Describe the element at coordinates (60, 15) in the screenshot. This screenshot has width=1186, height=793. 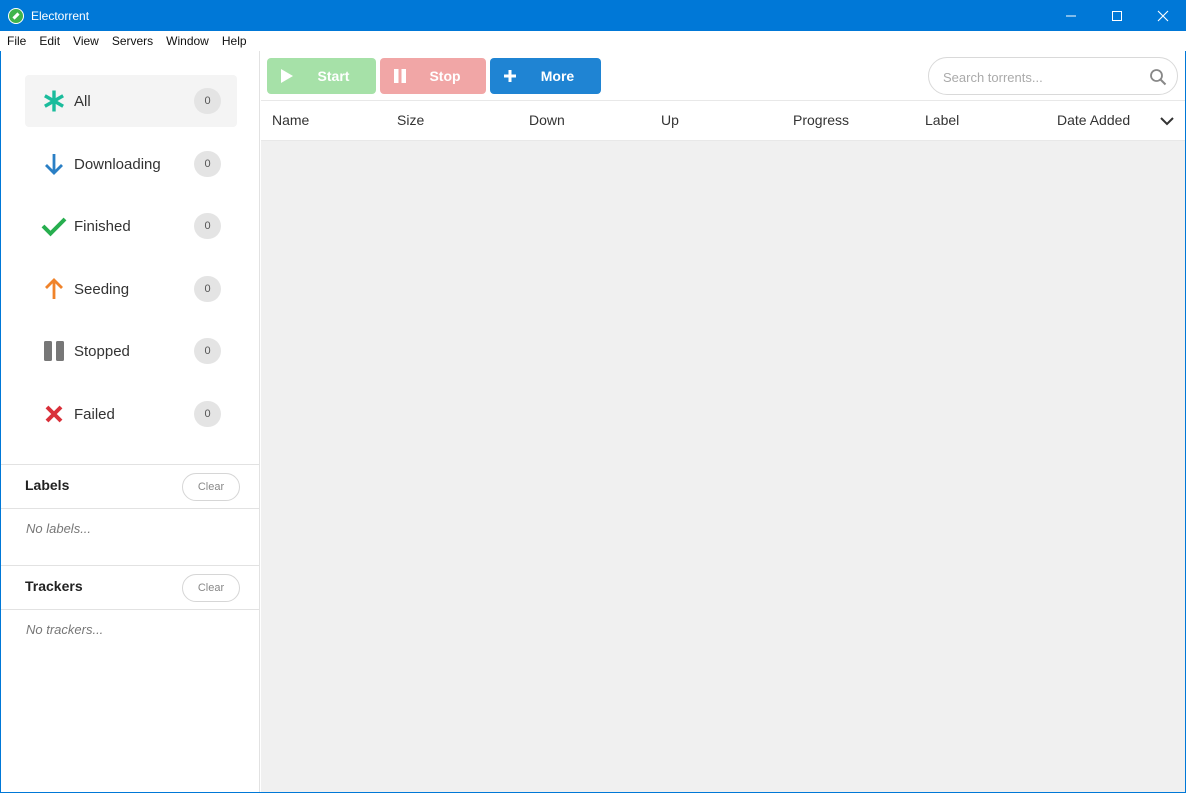
I see `window-title: Electorrent` at that location.